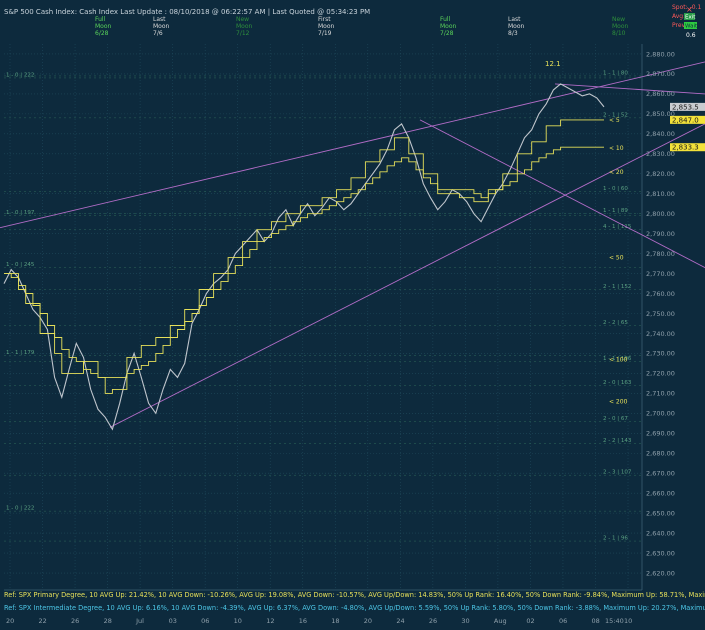 This screenshot has width=705, height=630. Describe the element at coordinates (617, 287) in the screenshot. I see `level-label: 2 - 1 | 152` at that location.